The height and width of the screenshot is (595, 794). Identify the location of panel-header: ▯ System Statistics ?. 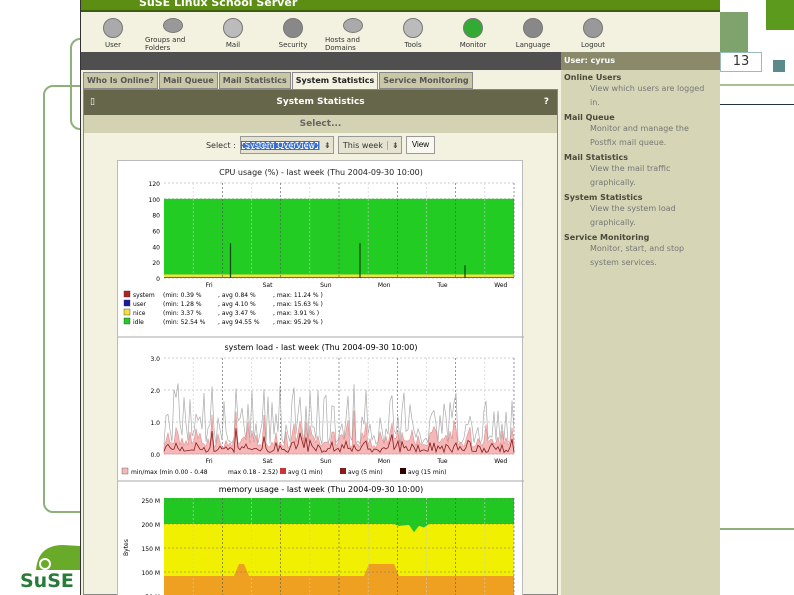
(320, 102).